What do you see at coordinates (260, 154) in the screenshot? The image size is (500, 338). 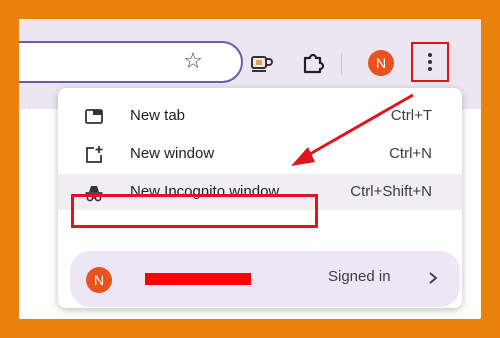 I see `menu-item-new-window: New window Ctrl+N` at bounding box center [260, 154].